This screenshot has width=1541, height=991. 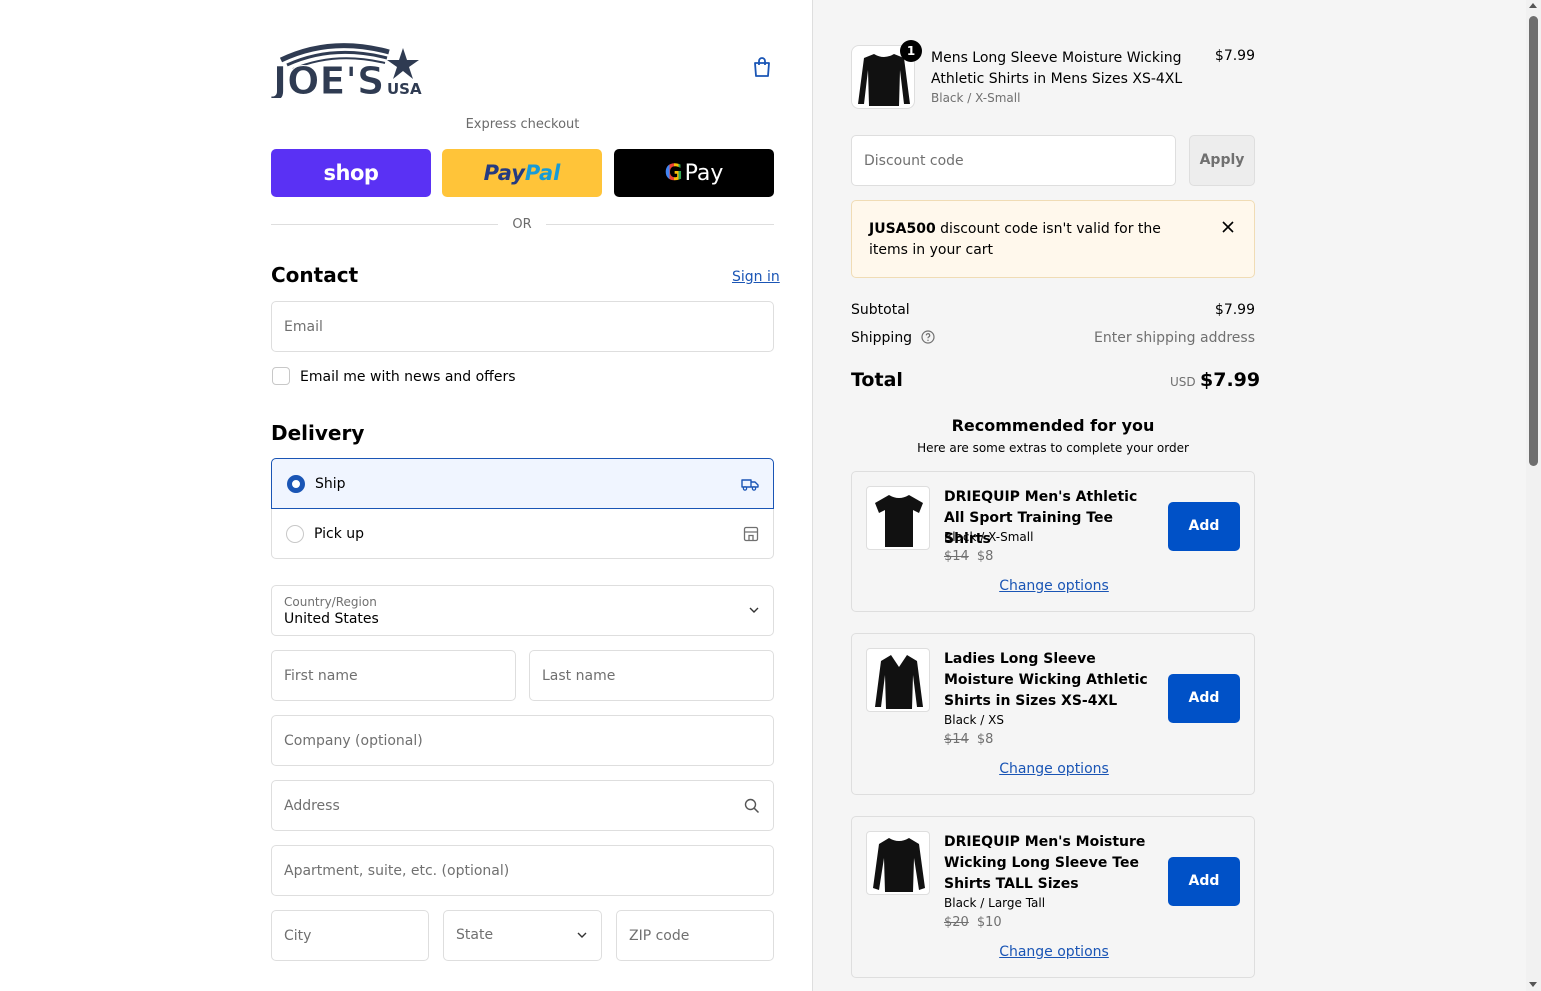 What do you see at coordinates (384, 224) in the screenshot?
I see `divider-left` at bounding box center [384, 224].